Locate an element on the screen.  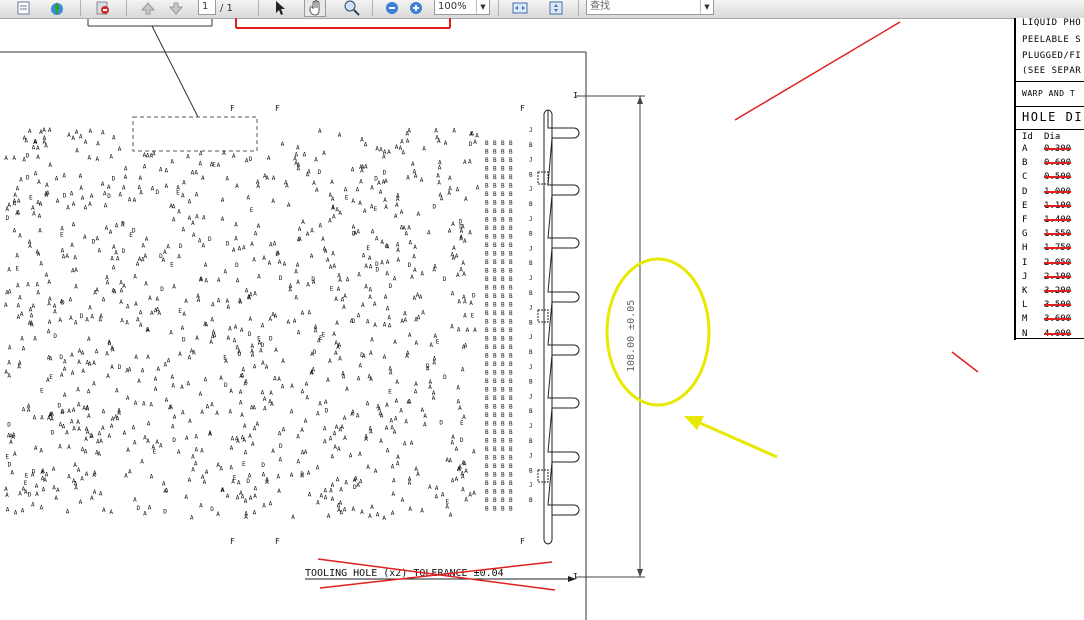
hole-id: C is located at coordinates (1025, 177).